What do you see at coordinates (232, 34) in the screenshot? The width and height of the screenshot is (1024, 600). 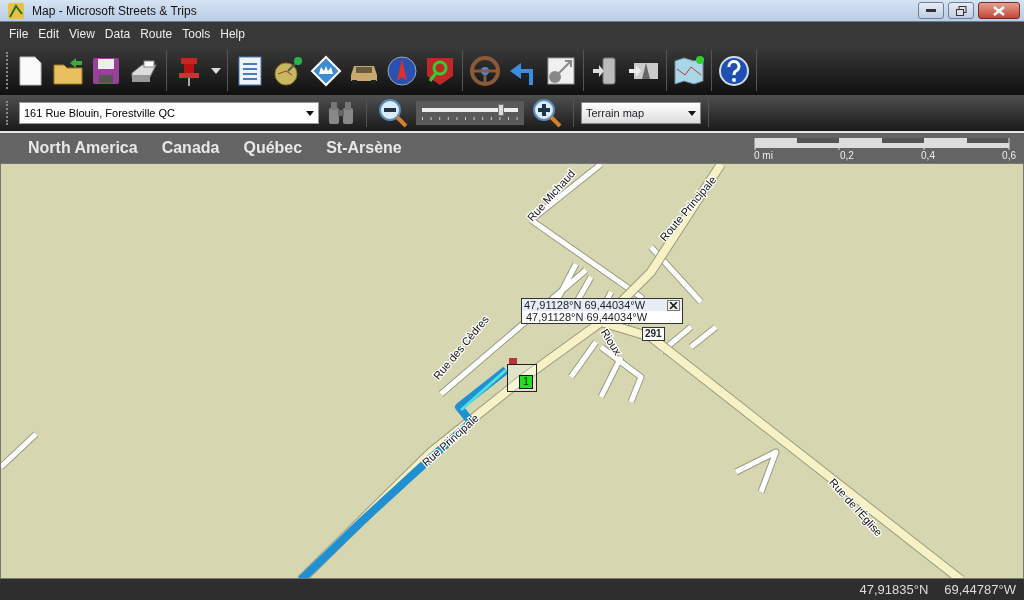 I see `menu-item: Help` at bounding box center [232, 34].